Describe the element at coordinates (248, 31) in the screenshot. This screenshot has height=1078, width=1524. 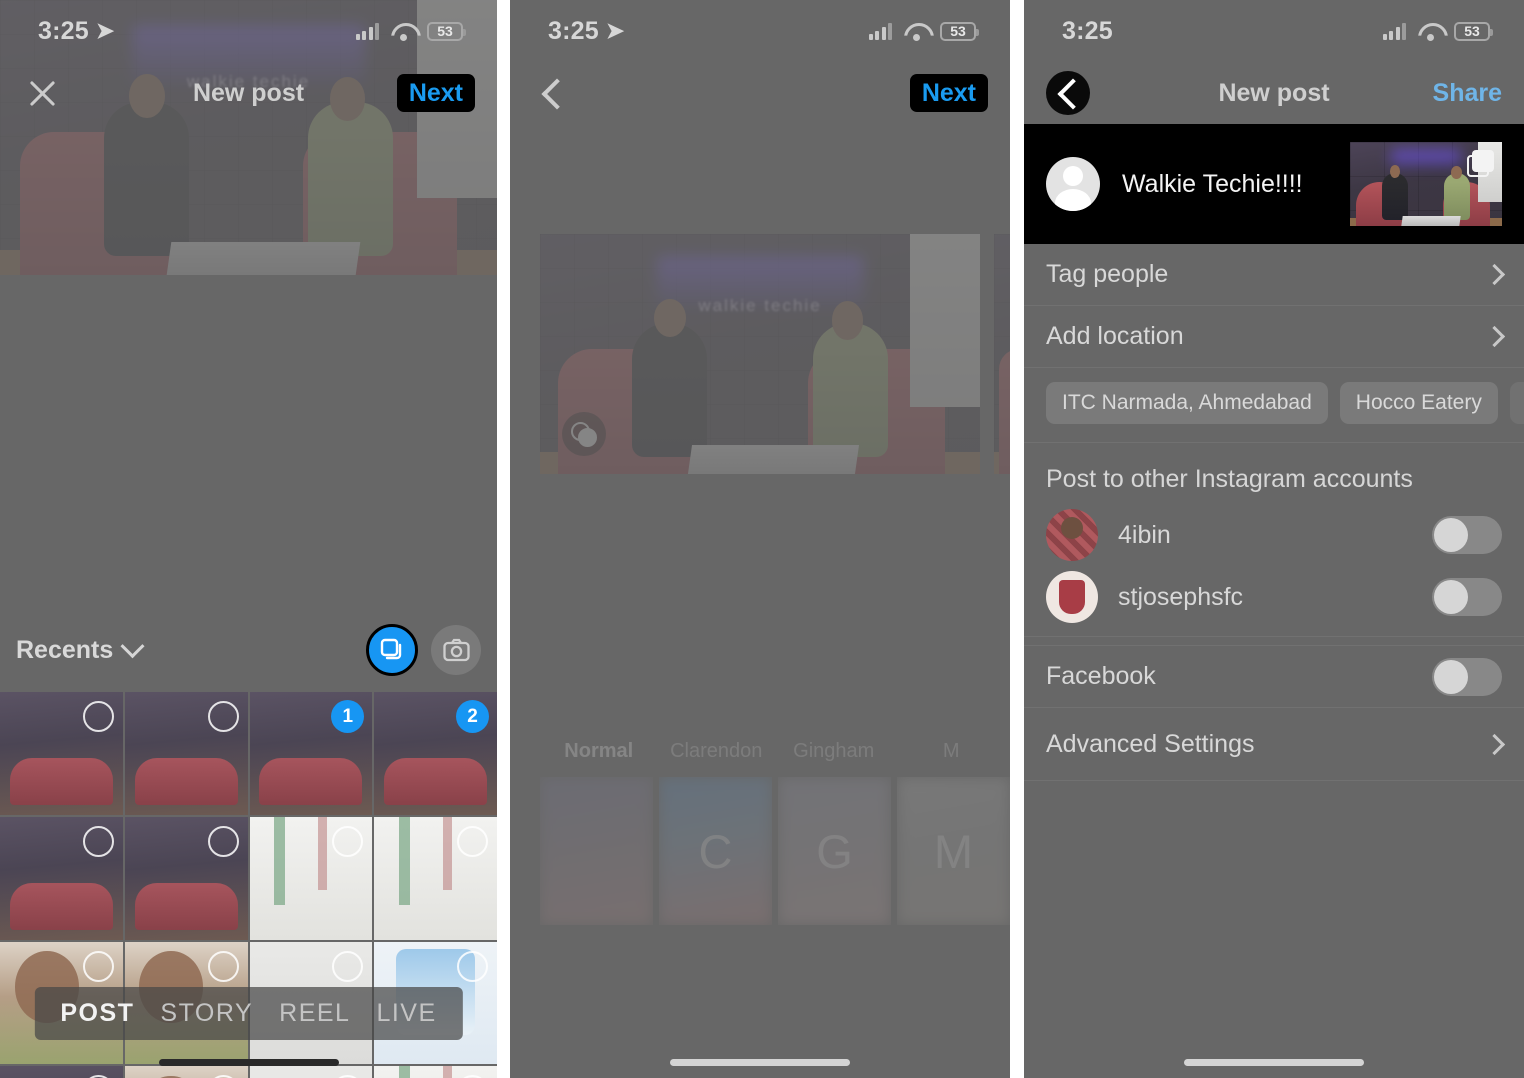
I see `status-bar: 3:25 ➤ 53` at that location.